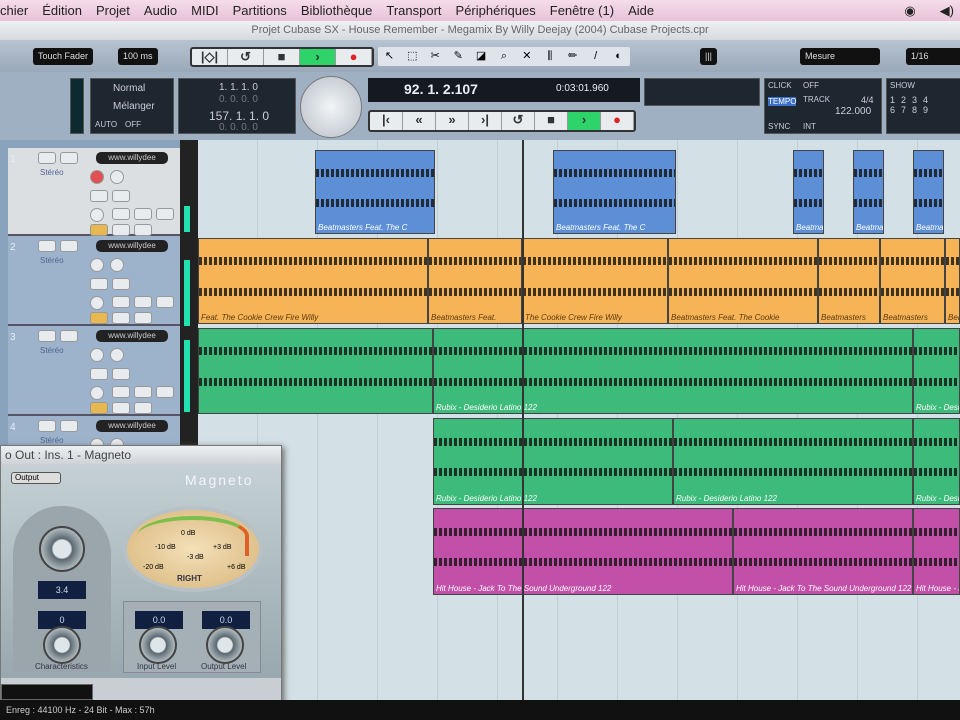 The image size is (960, 720). I want to click on line-tool-icon: /, so click(595, 56).